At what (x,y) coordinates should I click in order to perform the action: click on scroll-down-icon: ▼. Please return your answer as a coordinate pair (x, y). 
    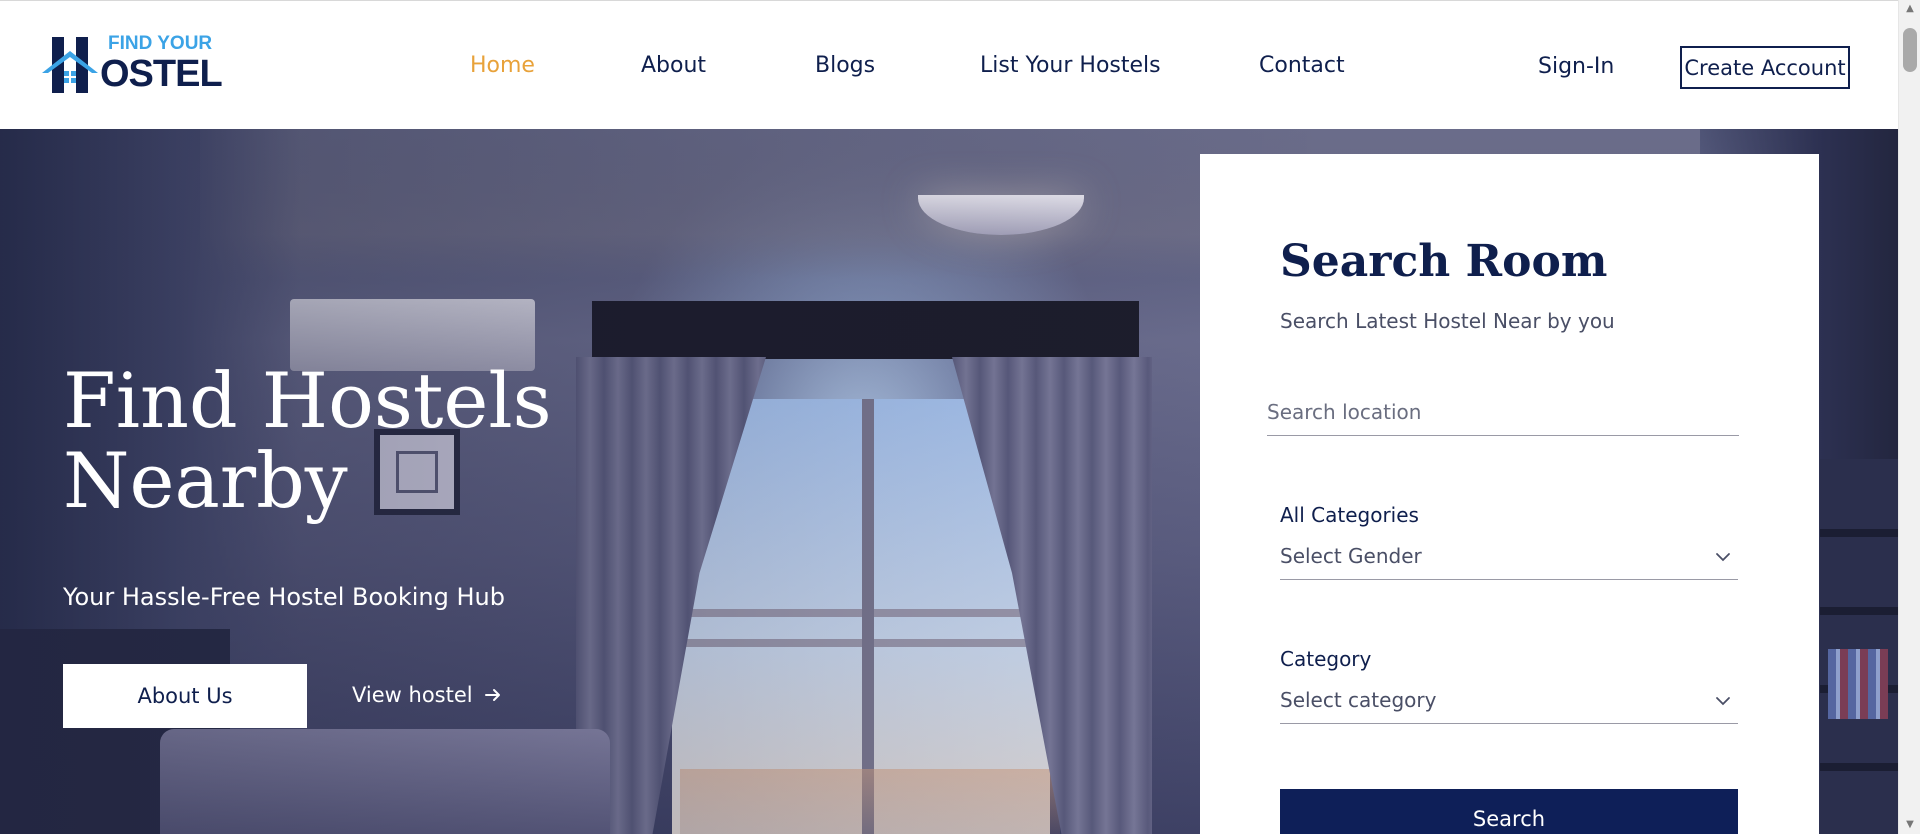
    Looking at the image, I should click on (1909, 825).